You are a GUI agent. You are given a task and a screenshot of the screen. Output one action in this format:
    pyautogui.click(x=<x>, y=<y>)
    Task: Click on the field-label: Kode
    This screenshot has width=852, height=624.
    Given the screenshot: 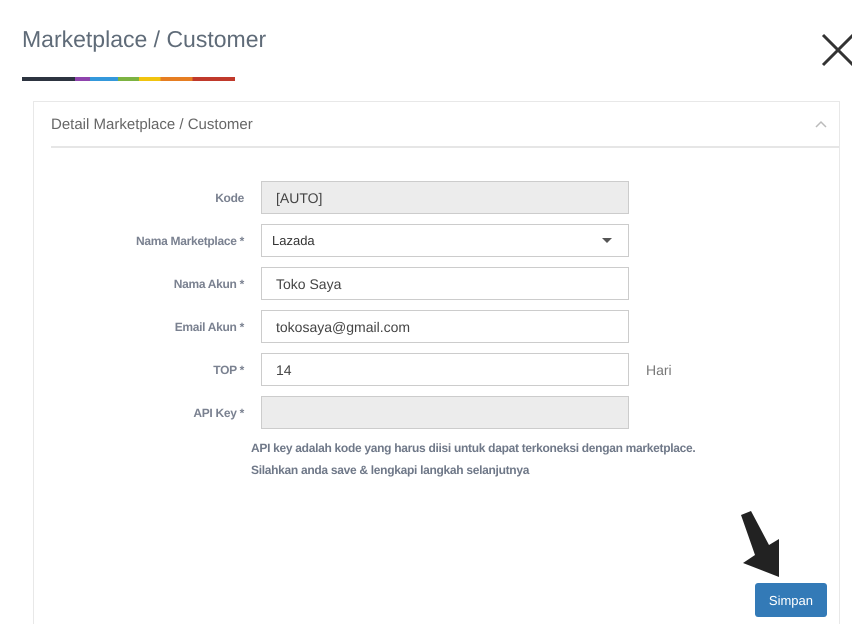 What is the action you would take?
    pyautogui.click(x=229, y=197)
    